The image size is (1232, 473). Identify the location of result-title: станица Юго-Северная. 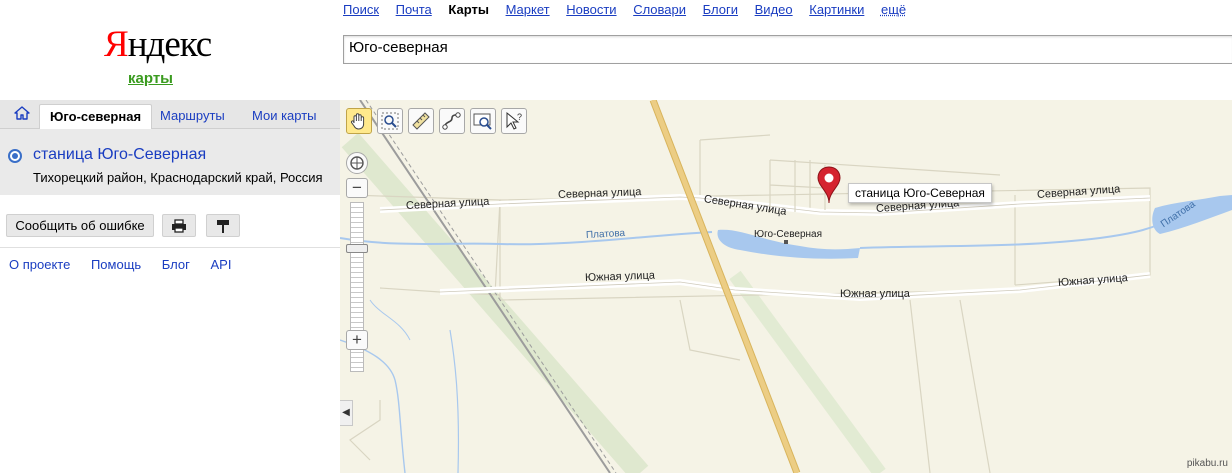
(119, 155).